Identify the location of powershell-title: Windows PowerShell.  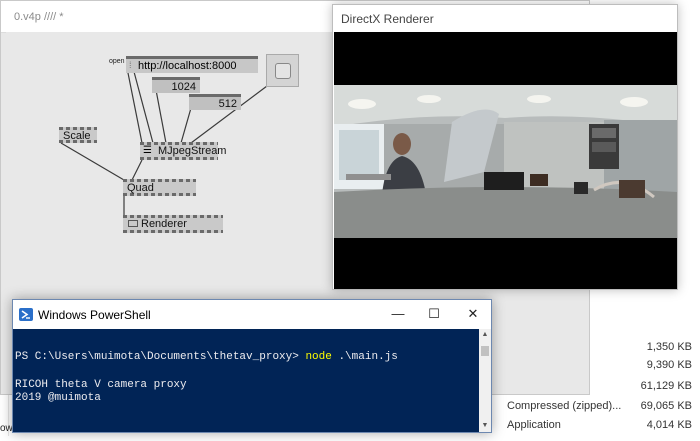
(94, 315).